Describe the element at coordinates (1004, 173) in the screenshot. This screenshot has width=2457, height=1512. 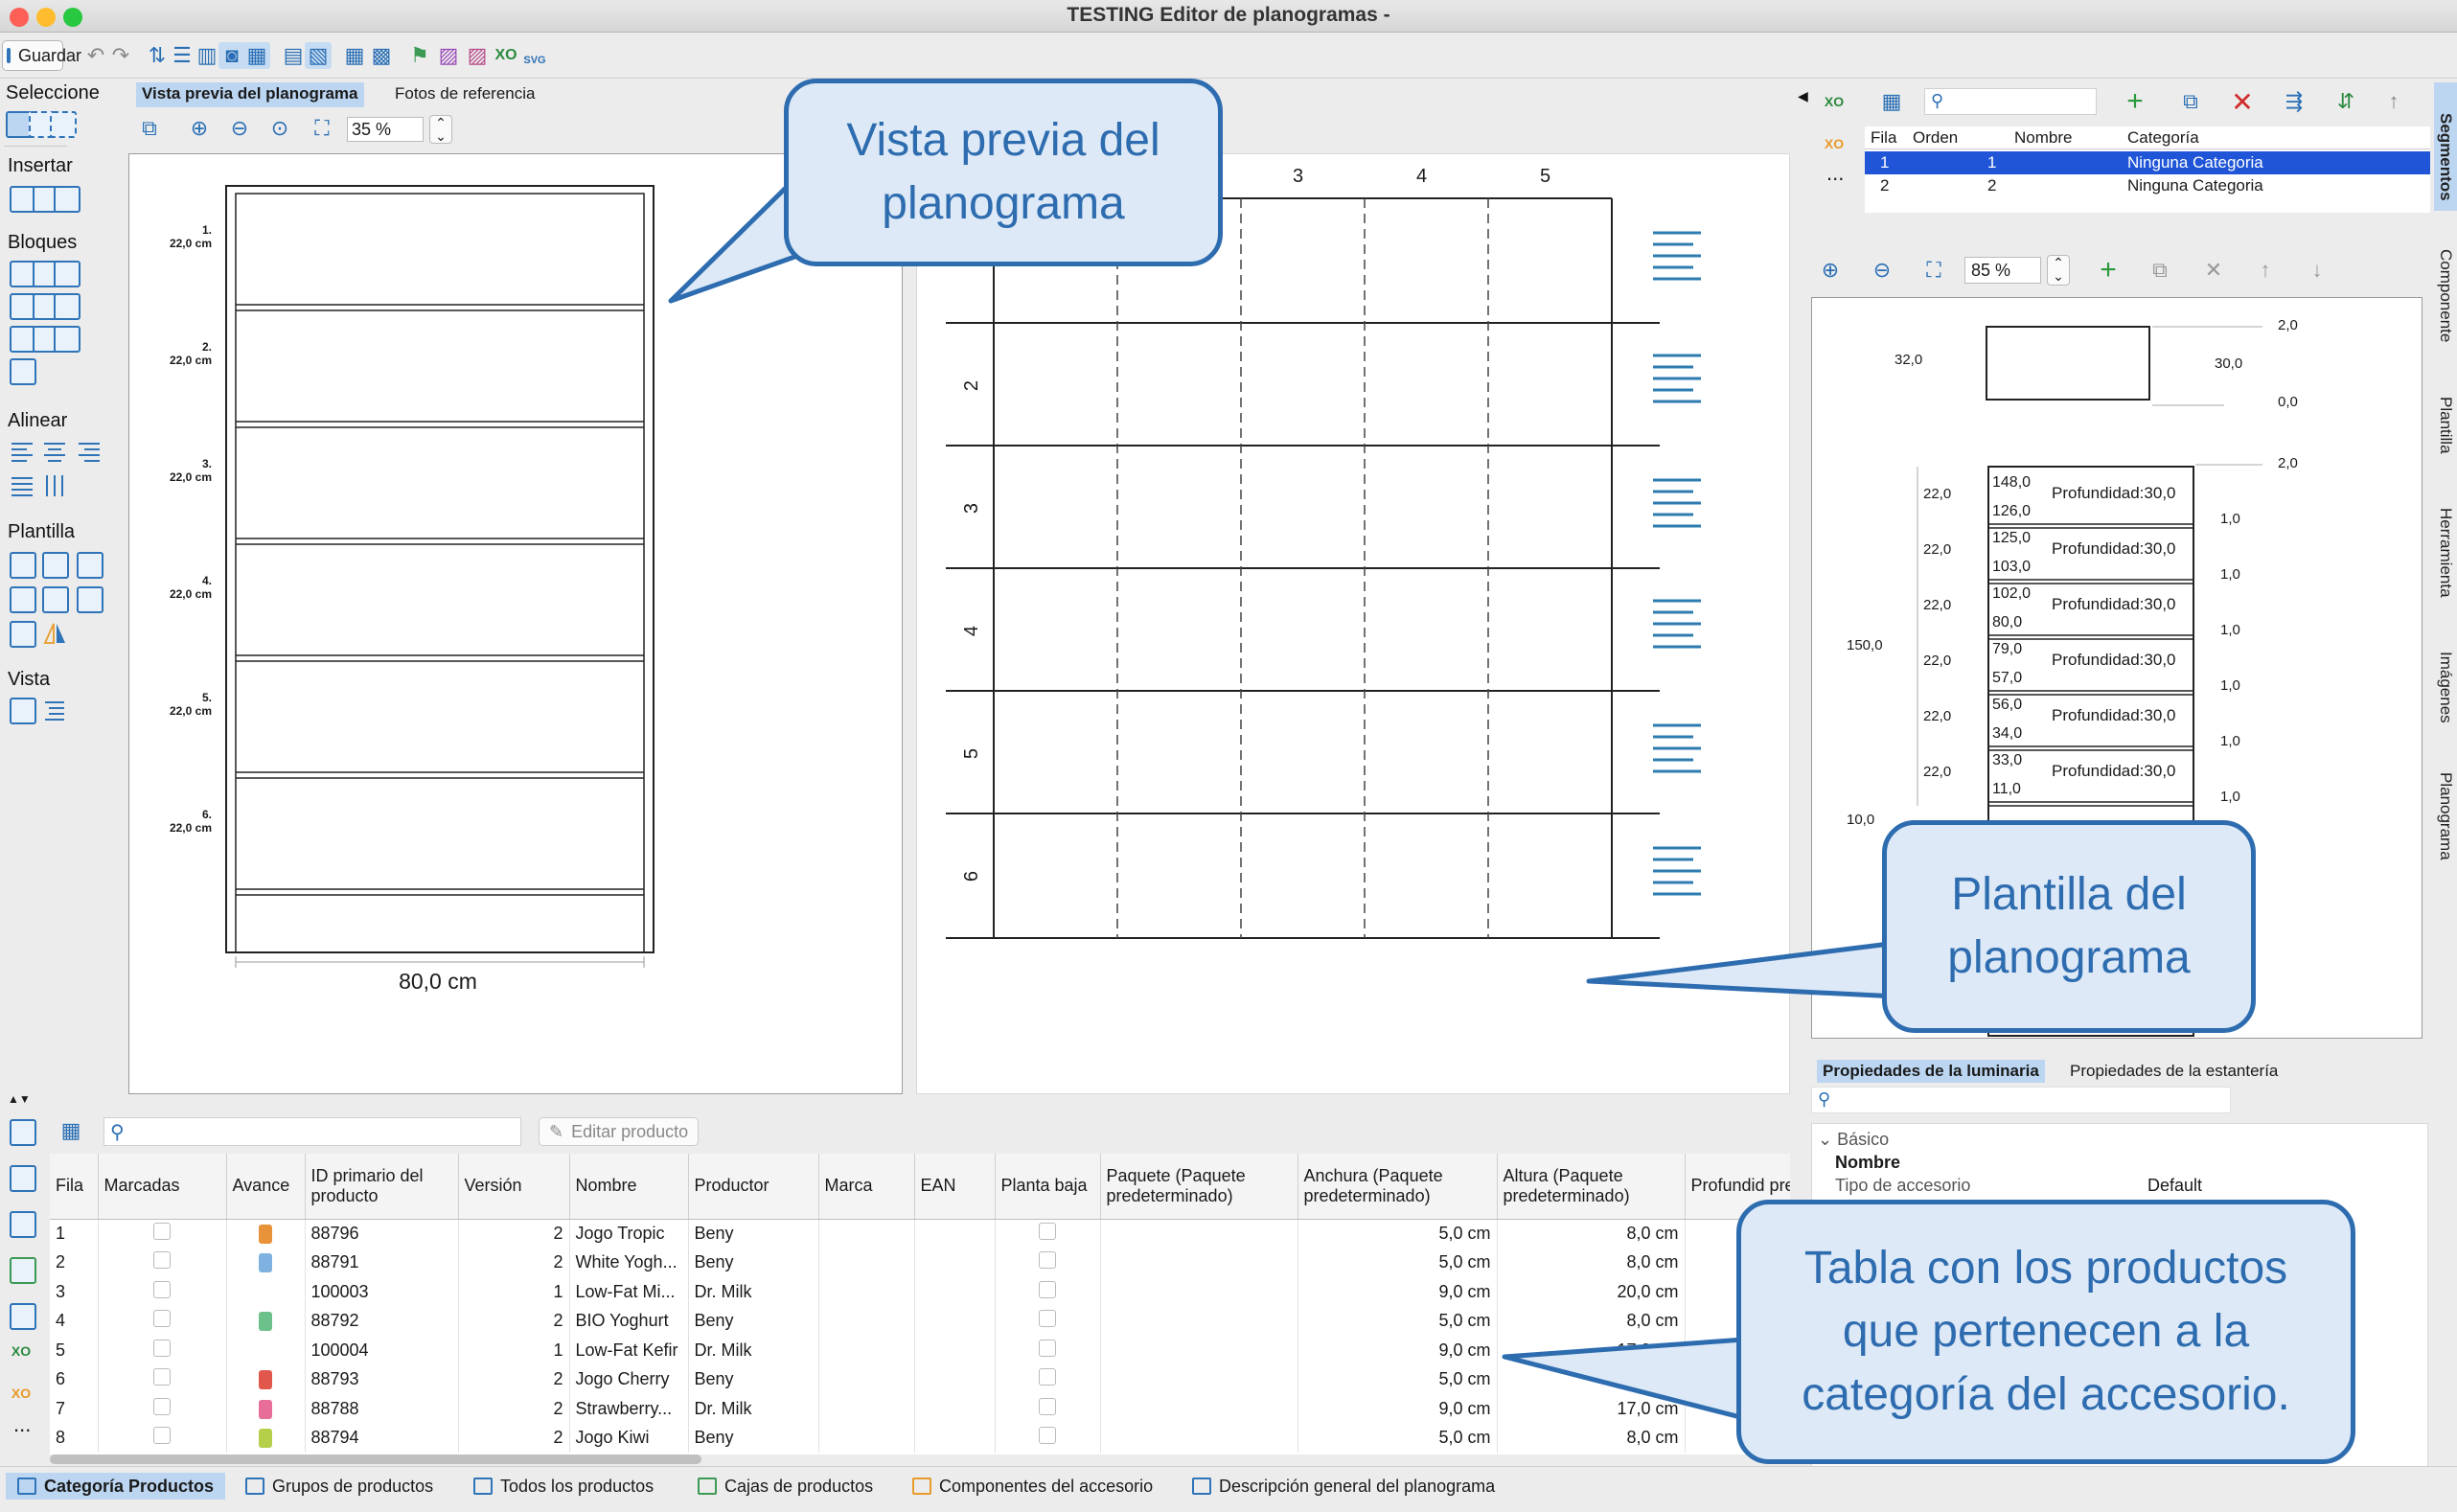
I see `callout-preview: Vista previa del planograma` at that location.